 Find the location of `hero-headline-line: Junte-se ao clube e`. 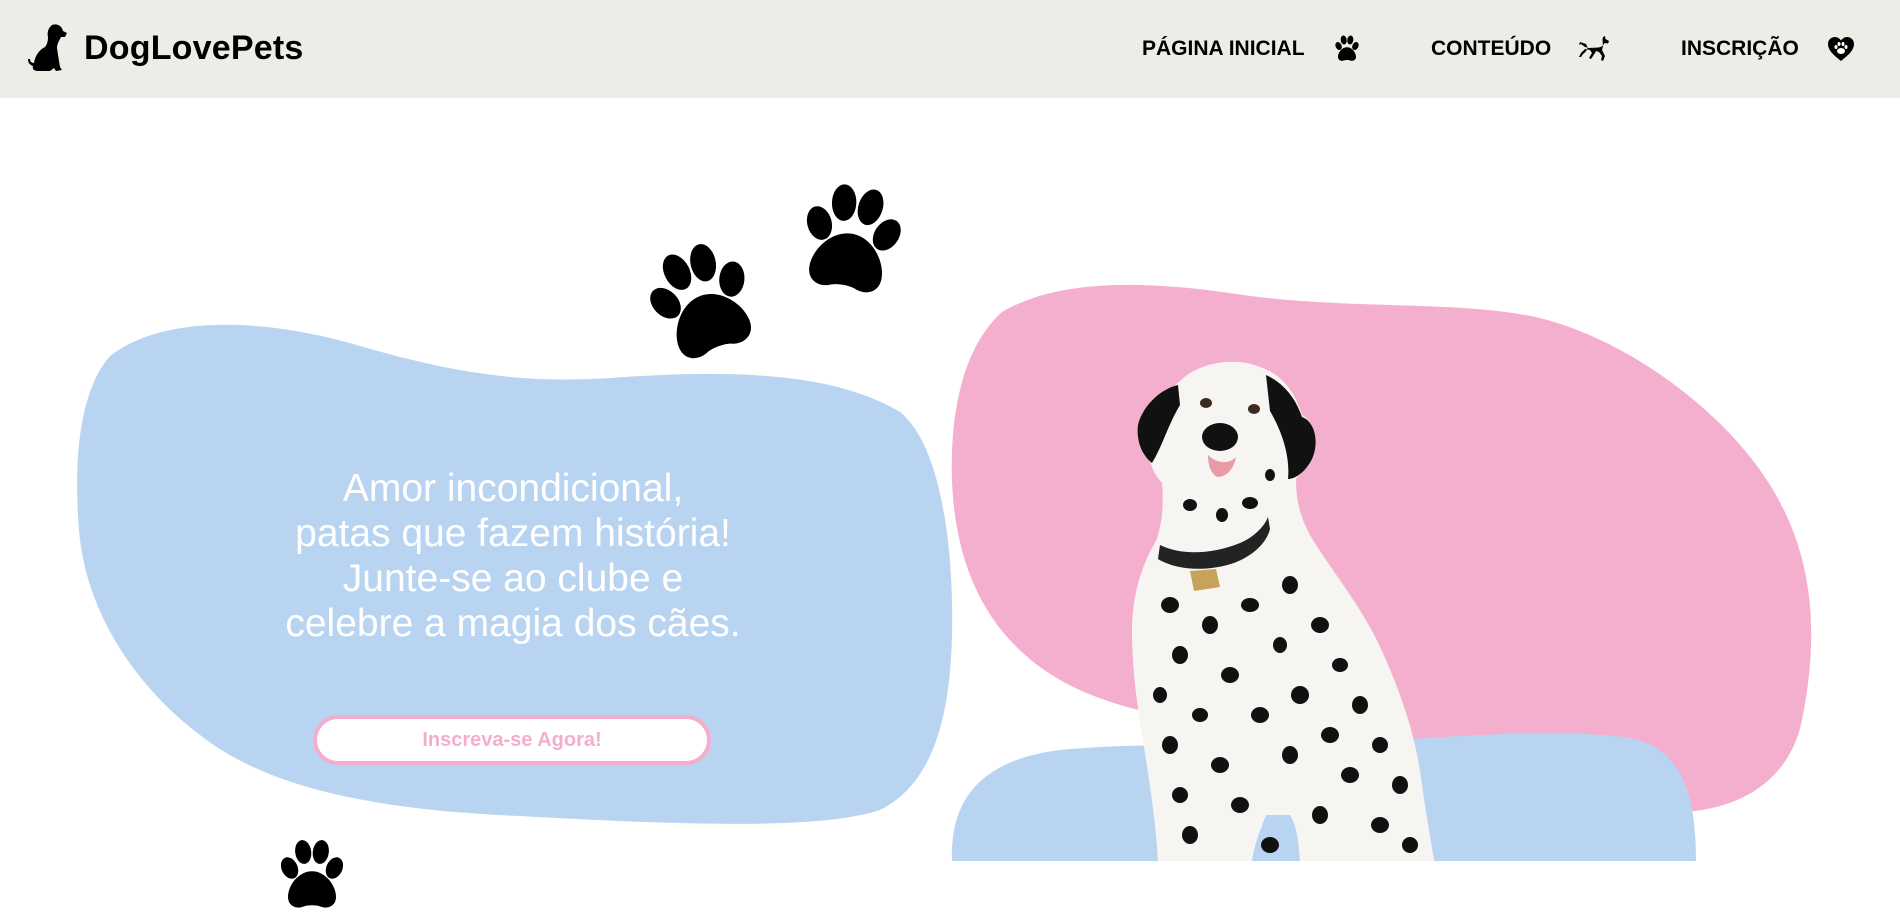

hero-headline-line: Junte-se ao clube e is located at coordinates (513, 578).